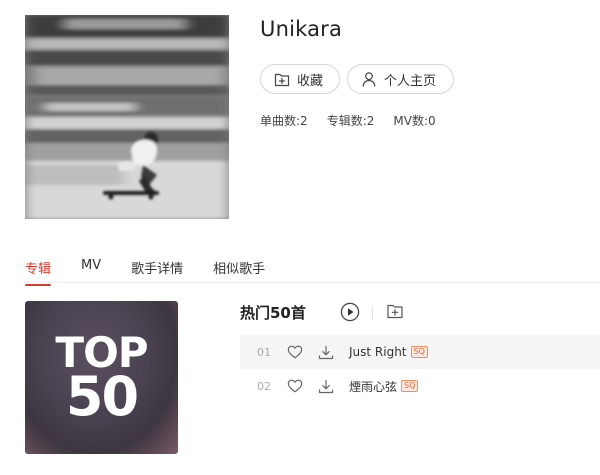 This screenshot has width=600, height=475. What do you see at coordinates (312, 282) in the screenshot?
I see `tab-divider` at bounding box center [312, 282].